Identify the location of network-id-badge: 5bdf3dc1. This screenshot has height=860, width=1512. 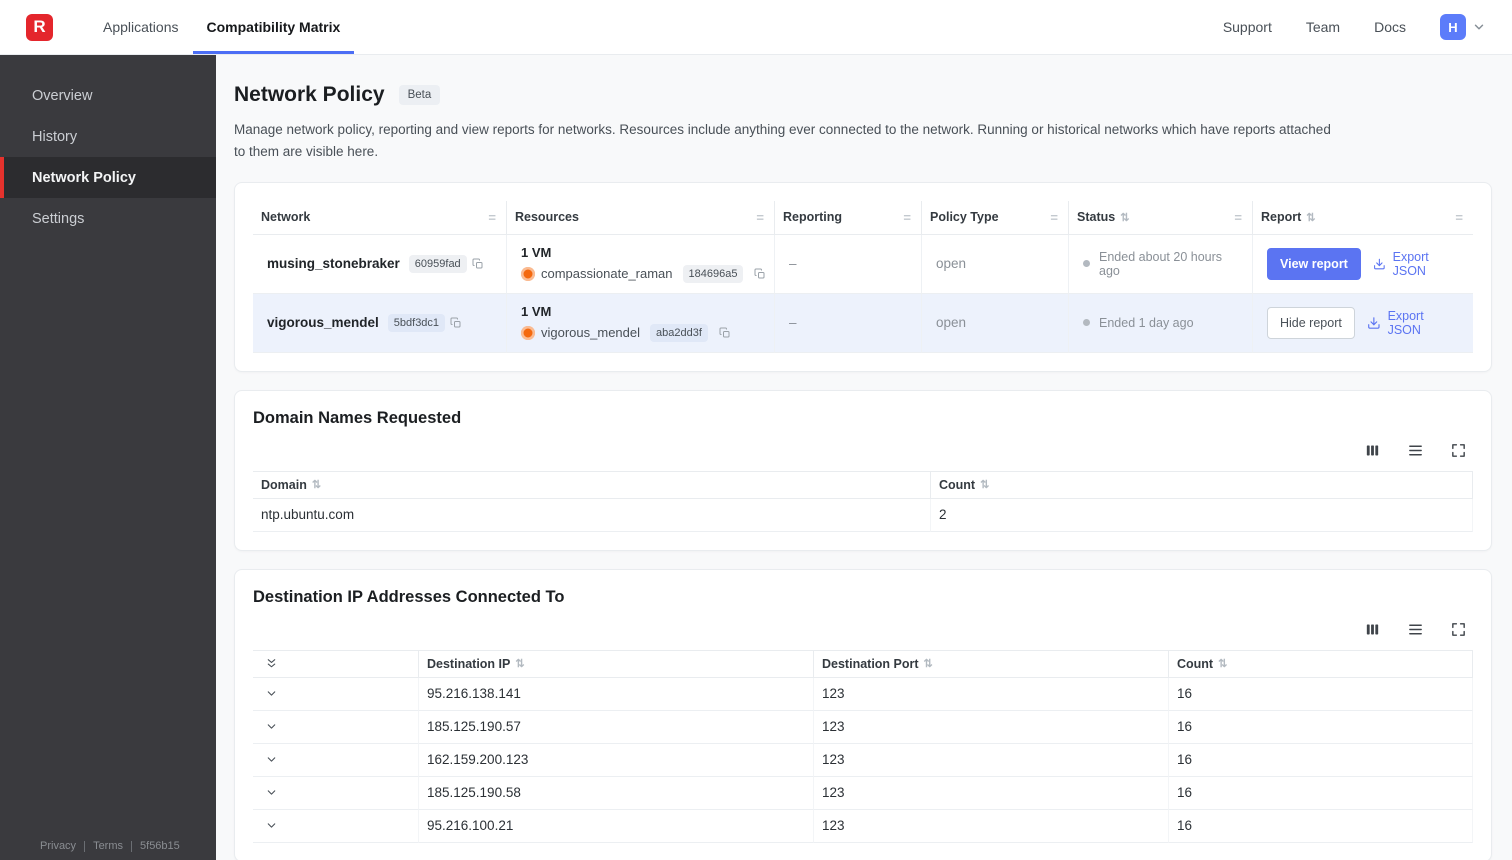
(416, 322).